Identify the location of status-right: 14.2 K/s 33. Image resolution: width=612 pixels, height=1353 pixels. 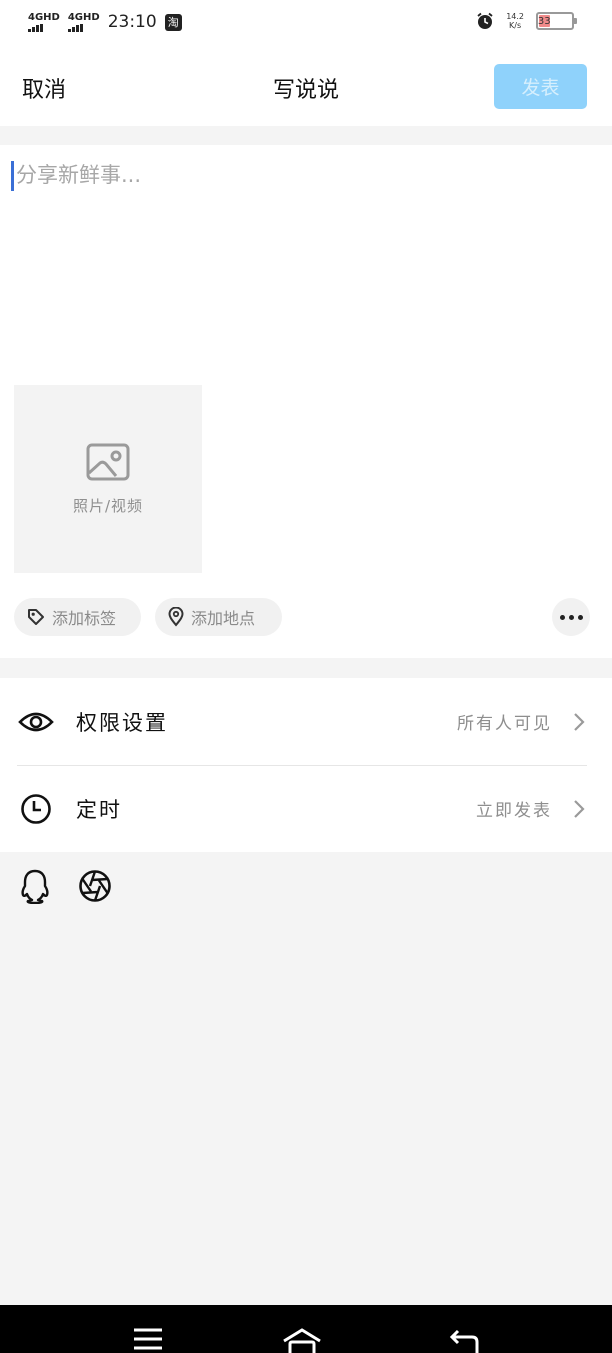
(526, 21).